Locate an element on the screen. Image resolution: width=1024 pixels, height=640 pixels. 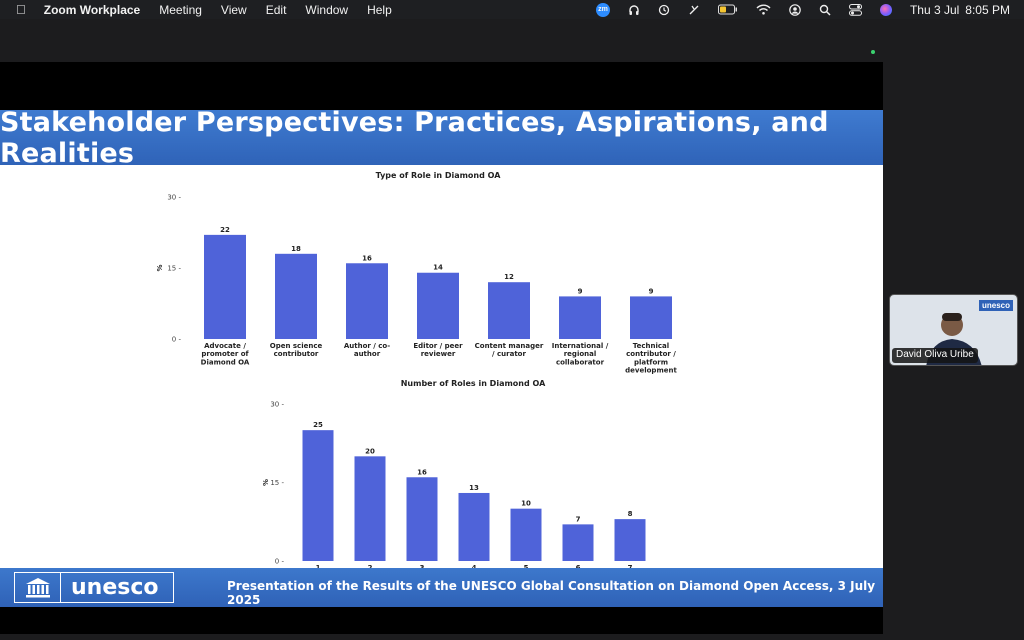
x-tick-label: Advocate / promoter of Diamond OA is located at coordinates (225, 354).